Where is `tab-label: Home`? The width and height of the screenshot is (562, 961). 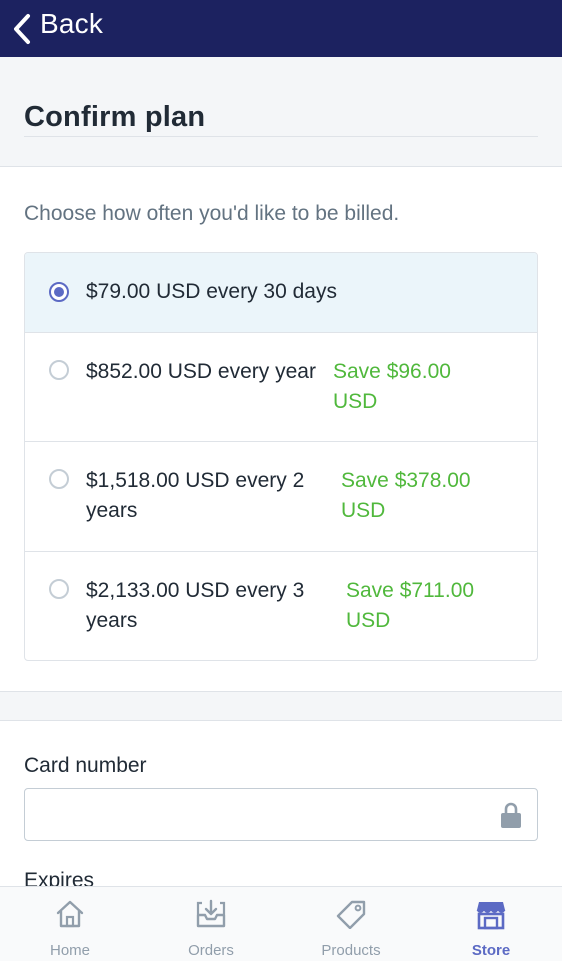
tab-label: Home is located at coordinates (69, 950).